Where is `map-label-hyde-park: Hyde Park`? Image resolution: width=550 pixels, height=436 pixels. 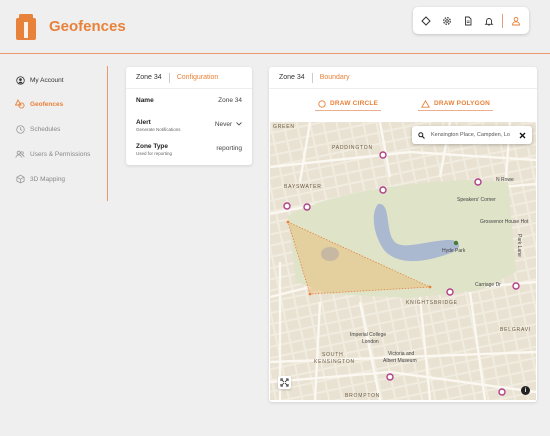 map-label-hyde-park: Hyde Park is located at coordinates (454, 251).